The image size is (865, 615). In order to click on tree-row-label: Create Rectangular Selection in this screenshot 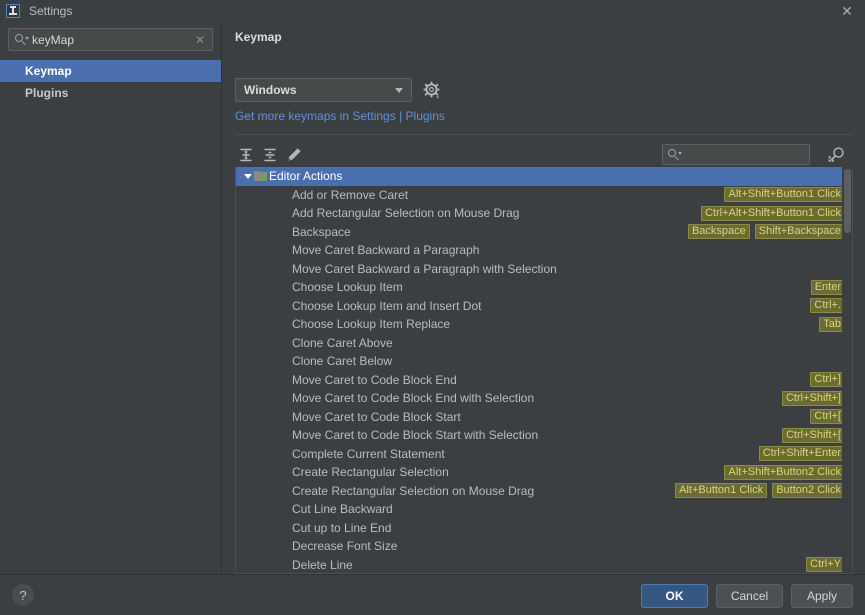, I will do `click(370, 472)`.